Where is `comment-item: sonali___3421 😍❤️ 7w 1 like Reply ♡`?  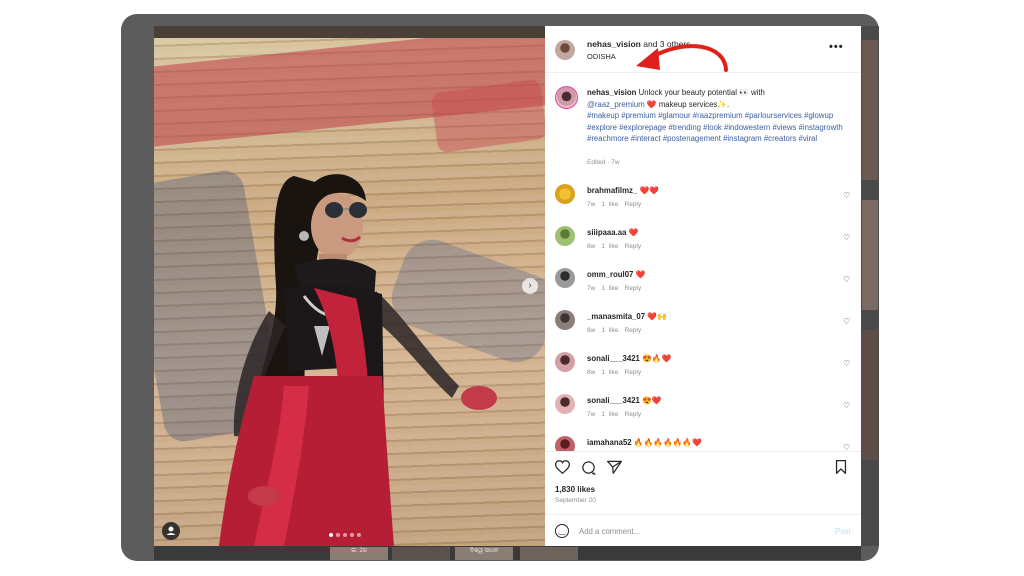
comment-item: sonali___3421 😍❤️ 7w 1 like Reply ♡ is located at coordinates (703, 412).